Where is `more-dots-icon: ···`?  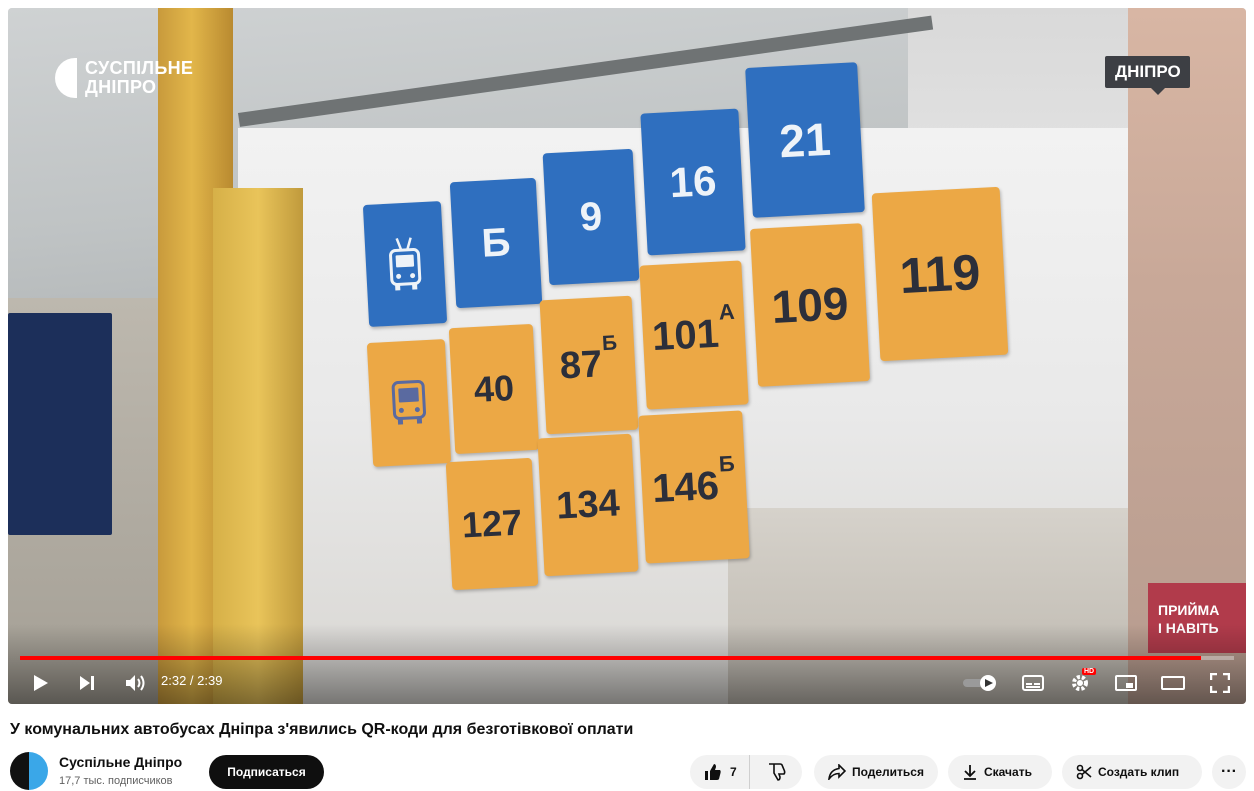
more-dots-icon: ··· is located at coordinates (1229, 771).